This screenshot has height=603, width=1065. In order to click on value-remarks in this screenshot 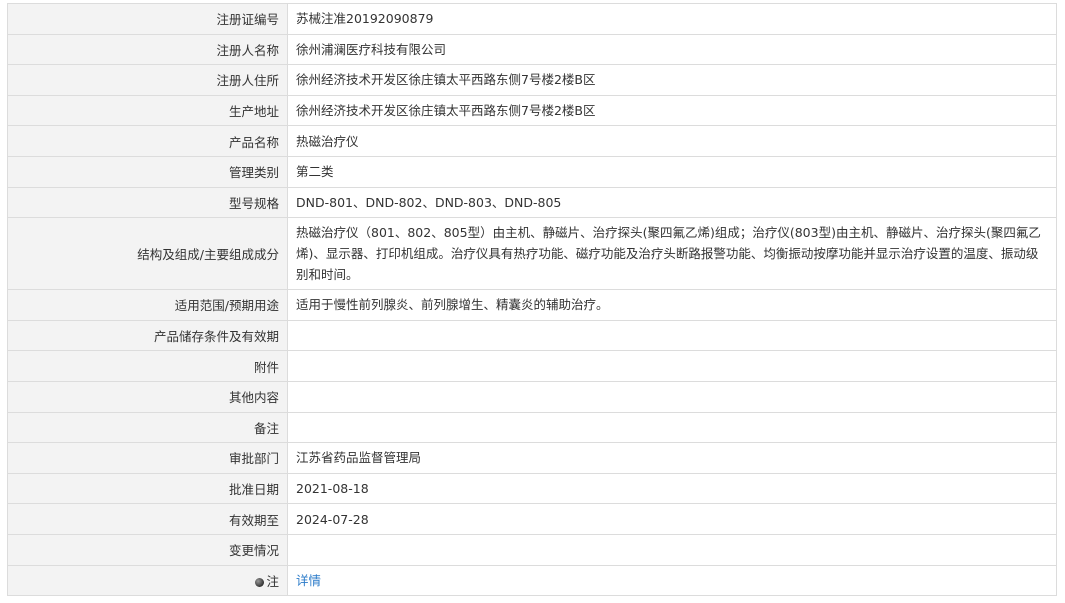, I will do `click(672, 427)`.